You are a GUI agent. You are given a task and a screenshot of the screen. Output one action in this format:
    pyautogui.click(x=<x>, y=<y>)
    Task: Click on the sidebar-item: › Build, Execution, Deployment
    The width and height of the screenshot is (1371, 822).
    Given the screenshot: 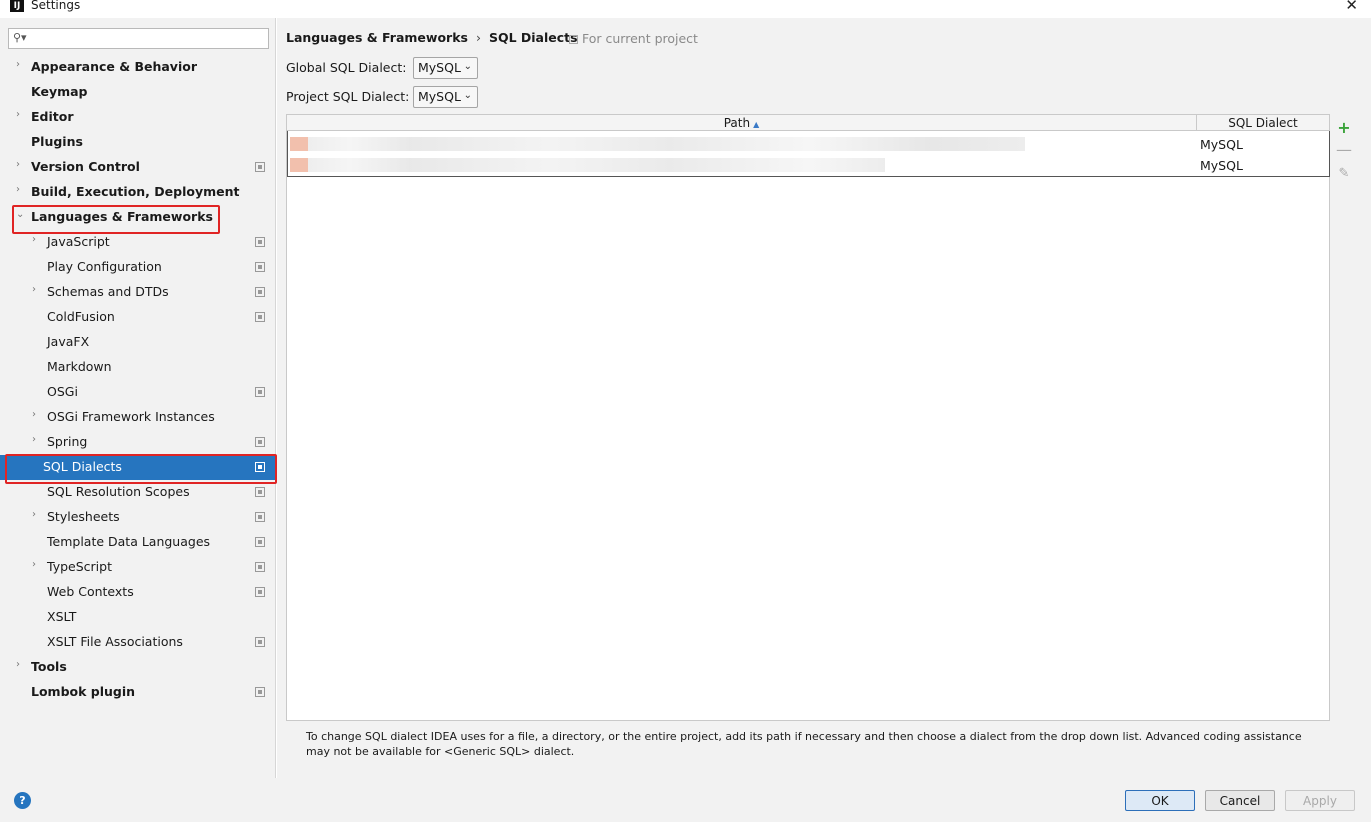 What is the action you would take?
    pyautogui.click(x=138, y=192)
    